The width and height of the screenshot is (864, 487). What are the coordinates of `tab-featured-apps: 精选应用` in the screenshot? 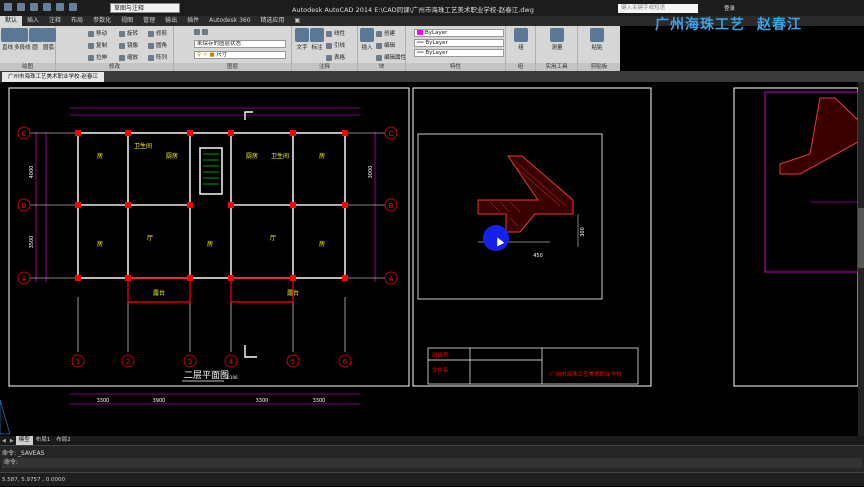 It's located at (273, 21).